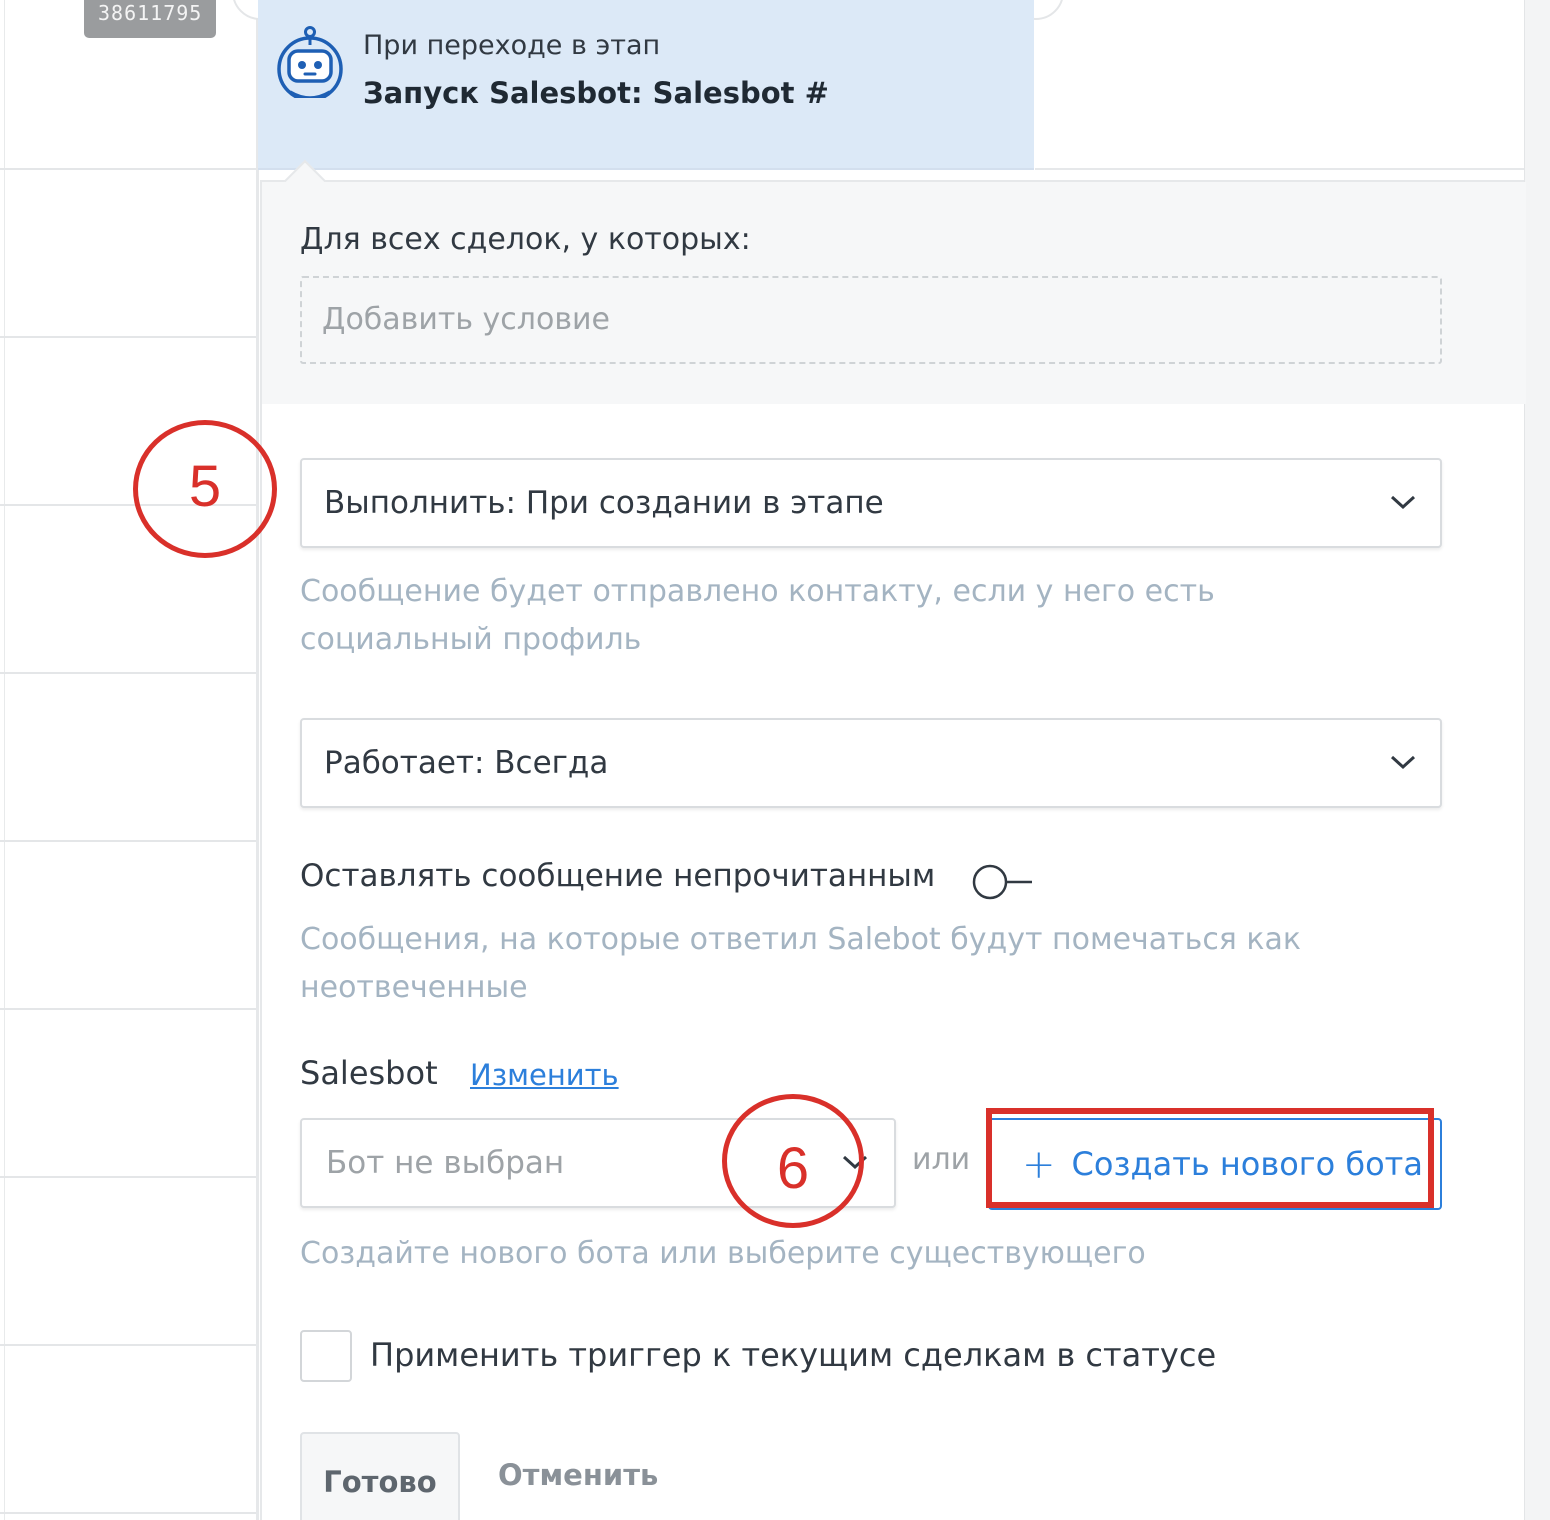 This screenshot has height=1520, width=1550. Describe the element at coordinates (369, 1073) in the screenshot. I see `salesbot-label: Salesbot` at that location.